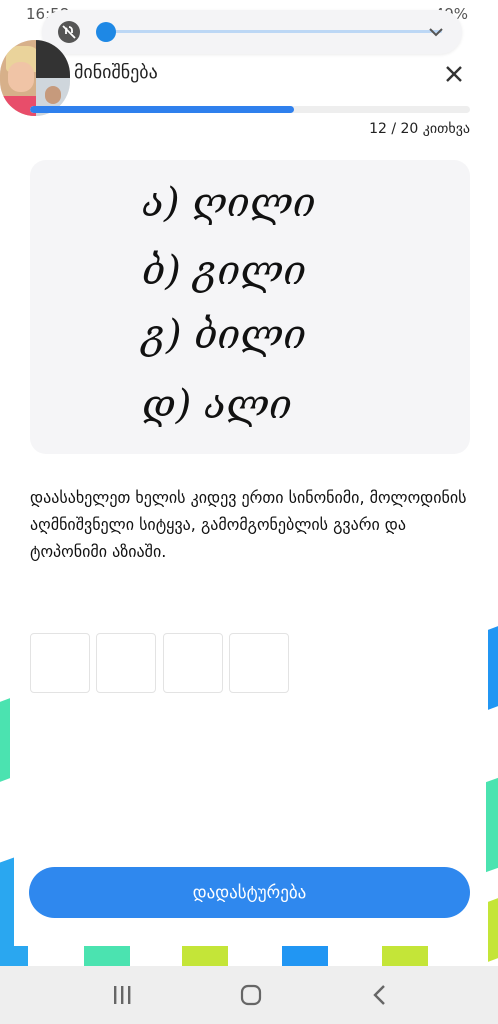  Describe the element at coordinates (116, 72) in the screenshot. I see `page-title: მინიშნება` at that location.